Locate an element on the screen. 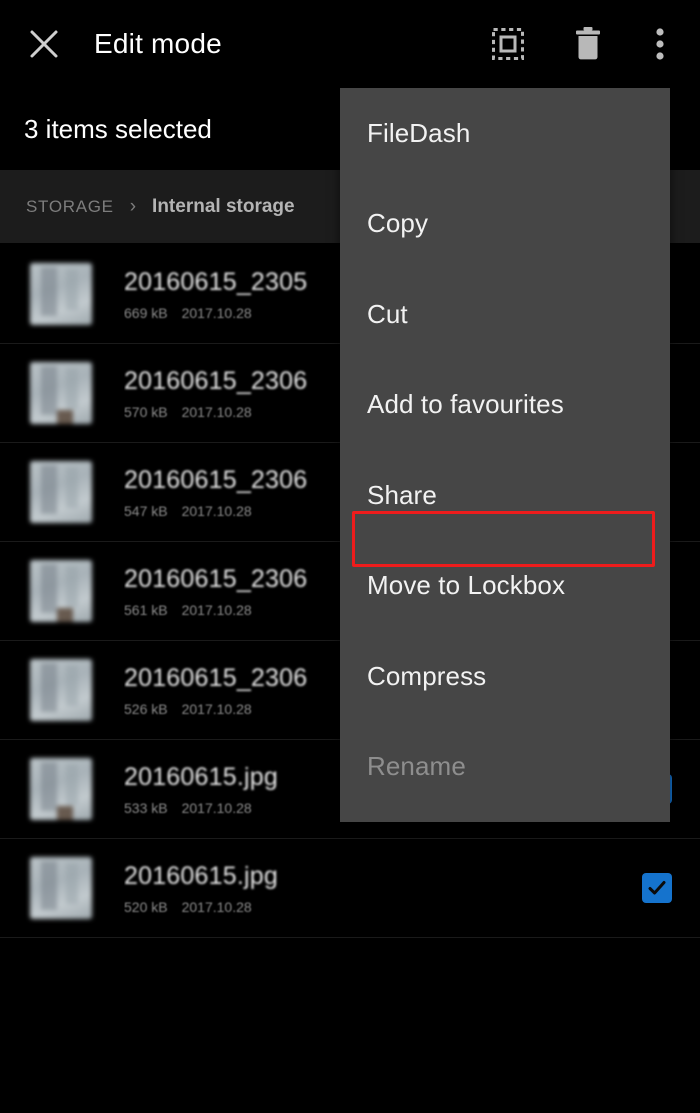 This screenshot has width=700, height=1113. menu-item-details: Details is located at coordinates (505, 817).